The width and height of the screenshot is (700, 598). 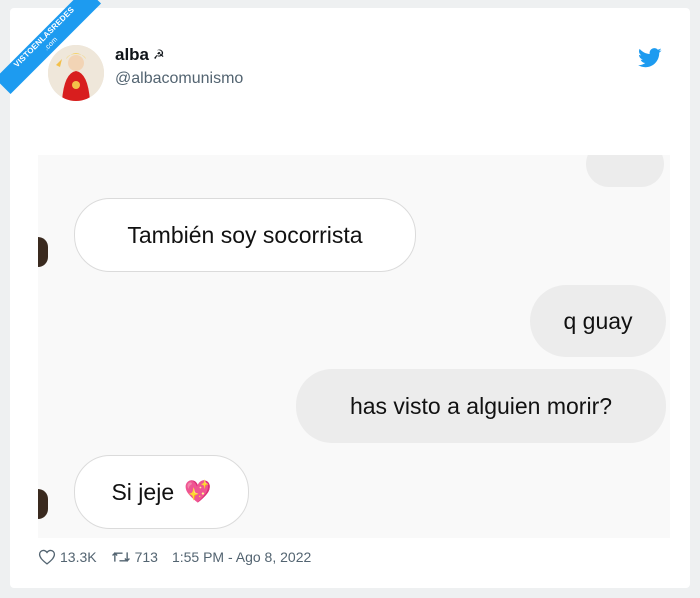 I want to click on message-text: has visto a alguien morir?, so click(x=481, y=405).